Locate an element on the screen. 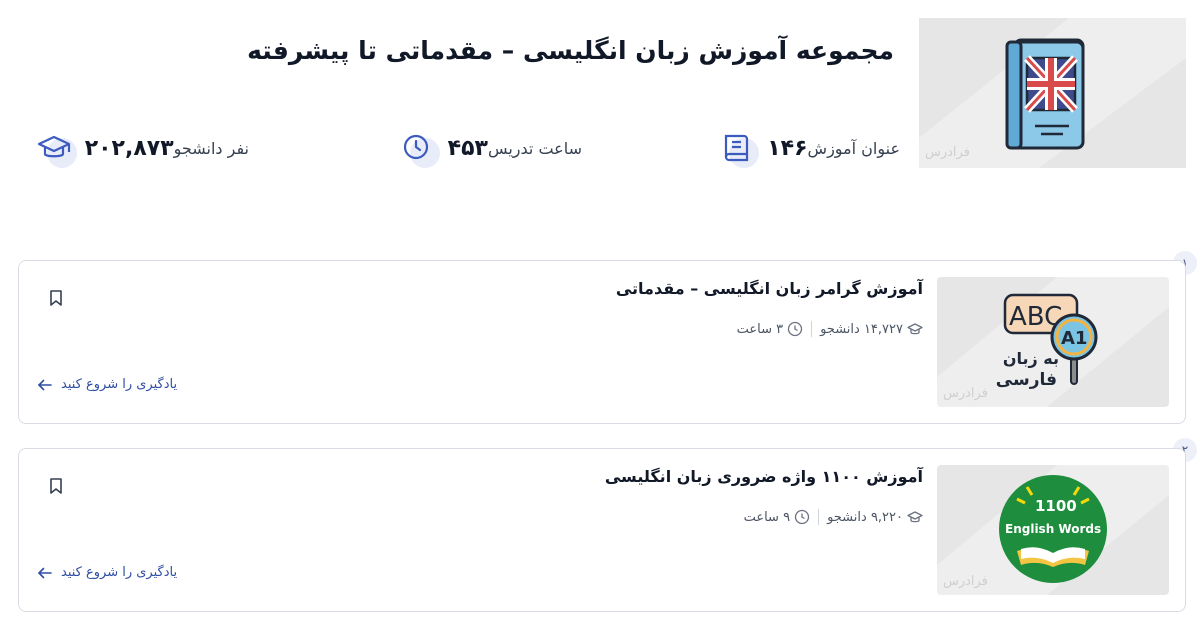 This screenshot has width=1204, height=619. thumb-english-words-text: English Words is located at coordinates (1053, 529).